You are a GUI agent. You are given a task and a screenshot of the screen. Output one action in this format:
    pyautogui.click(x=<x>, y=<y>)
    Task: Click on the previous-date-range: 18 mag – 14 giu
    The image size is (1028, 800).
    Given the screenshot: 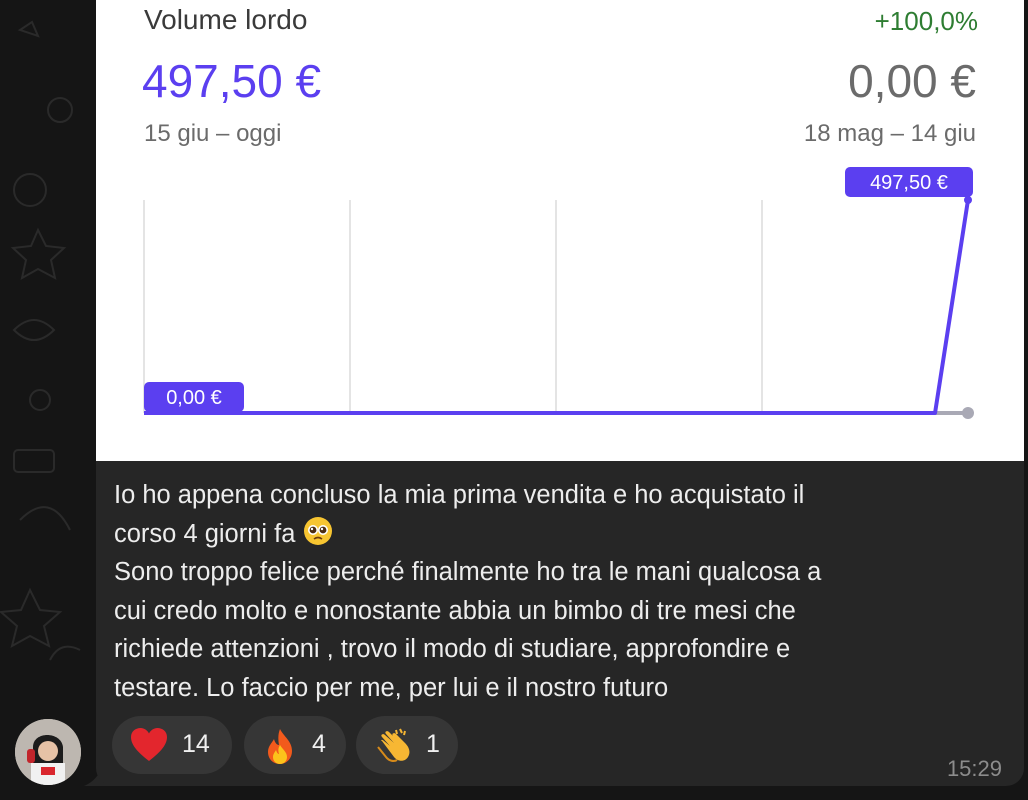 What is the action you would take?
    pyautogui.click(x=889, y=133)
    